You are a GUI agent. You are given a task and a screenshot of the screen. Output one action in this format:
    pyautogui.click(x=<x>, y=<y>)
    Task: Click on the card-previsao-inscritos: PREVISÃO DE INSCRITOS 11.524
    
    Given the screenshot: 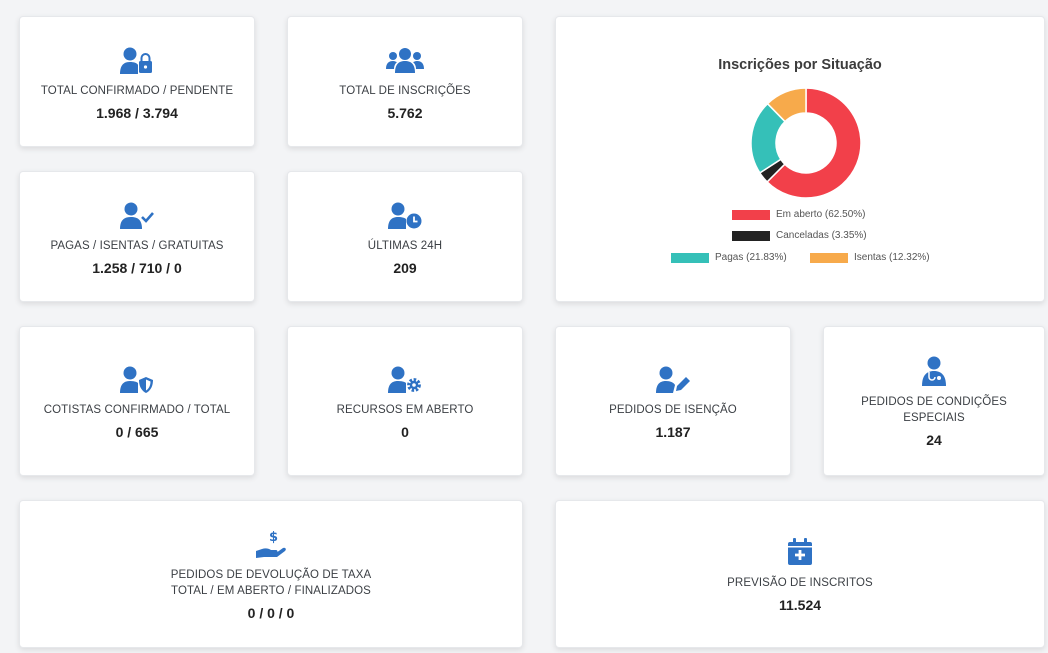 What is the action you would take?
    pyautogui.click(x=800, y=574)
    